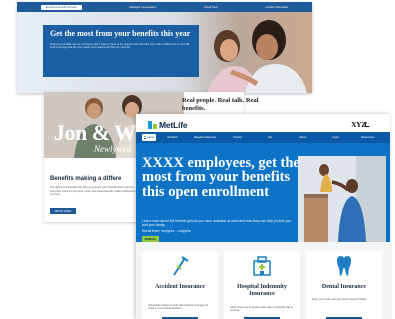  I want to click on site-header: MetLife XYZ, so click(263, 123).